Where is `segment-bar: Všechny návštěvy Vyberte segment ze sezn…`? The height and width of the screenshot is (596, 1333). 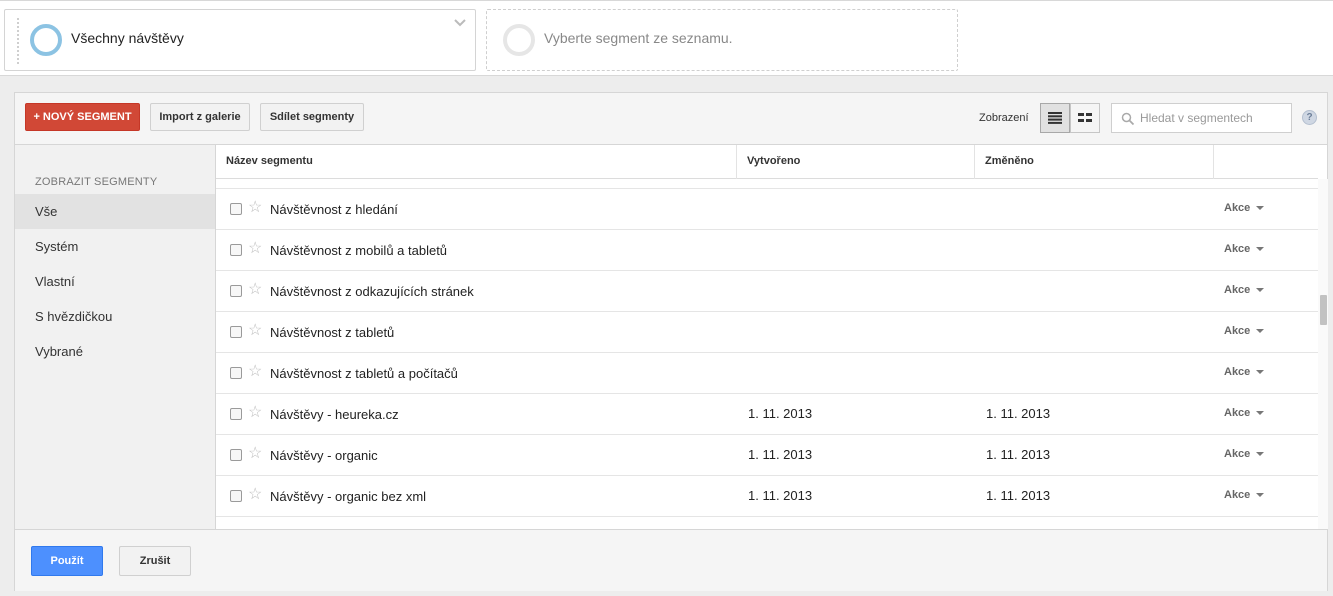
segment-bar: Všechny návštěvy Vyberte segment ze sezn… is located at coordinates (666, 38).